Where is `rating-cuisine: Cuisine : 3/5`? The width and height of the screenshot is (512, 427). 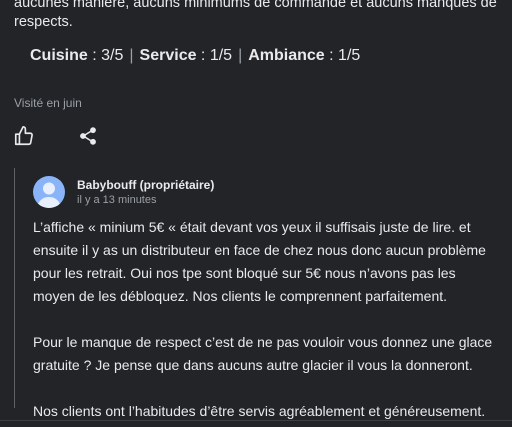
rating-cuisine: Cuisine : 3/5 is located at coordinates (77, 55).